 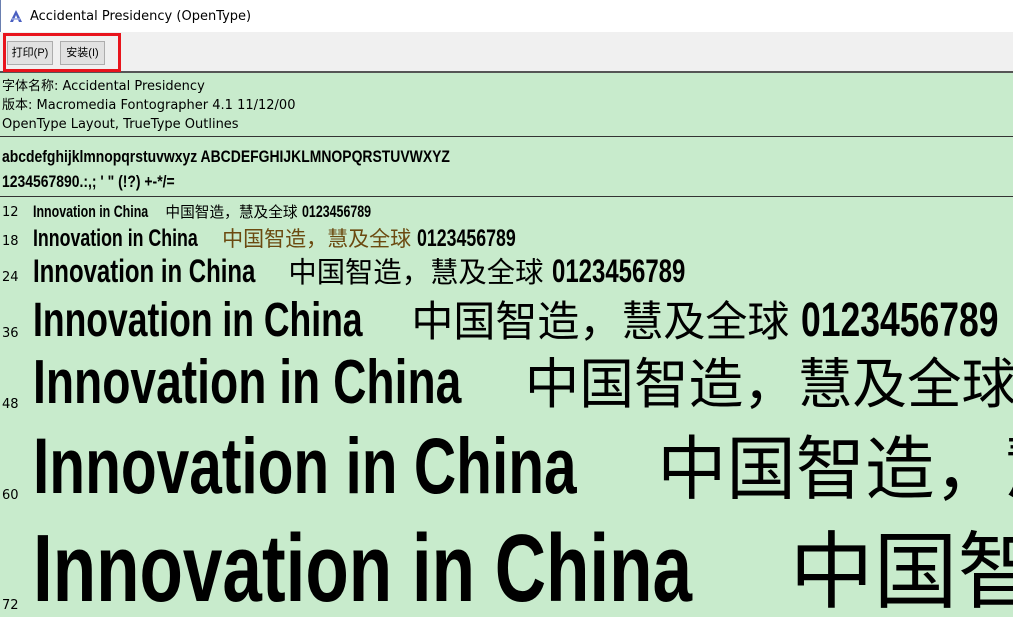 What do you see at coordinates (506, 211) in the screenshot?
I see `sample-row: 12 Innovation in China 中国智造，慧及全球 0123456789` at bounding box center [506, 211].